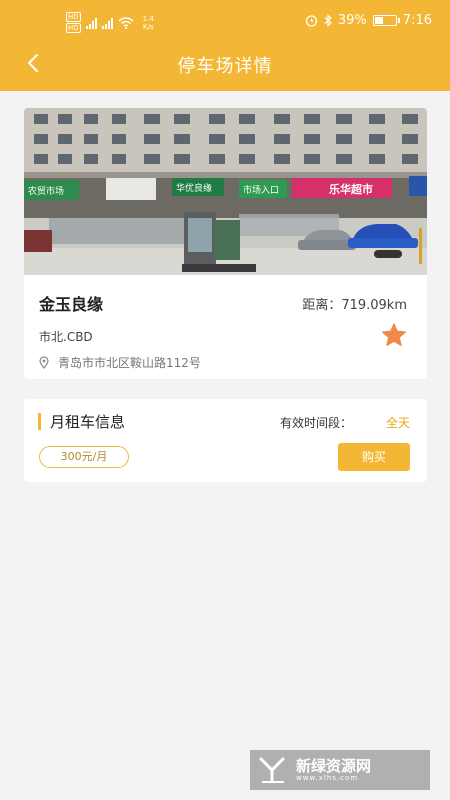 The width and height of the screenshot is (450, 800). What do you see at coordinates (225, 45) in the screenshot?
I see `header-bar: HD HD 1.4 K/s 39% 7:16 停车场详情` at bounding box center [225, 45].